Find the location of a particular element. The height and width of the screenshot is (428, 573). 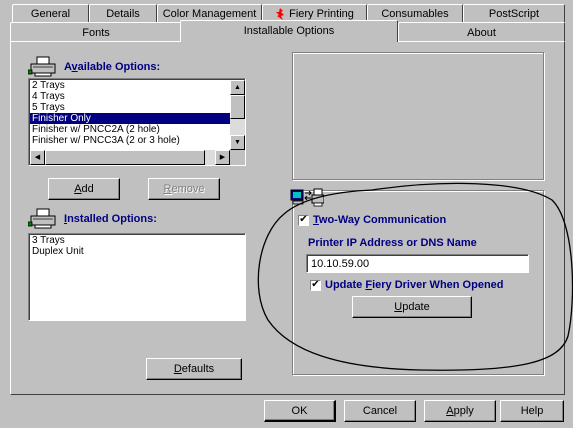

scroll-up-arrow-icon: ▲ is located at coordinates (237, 87).